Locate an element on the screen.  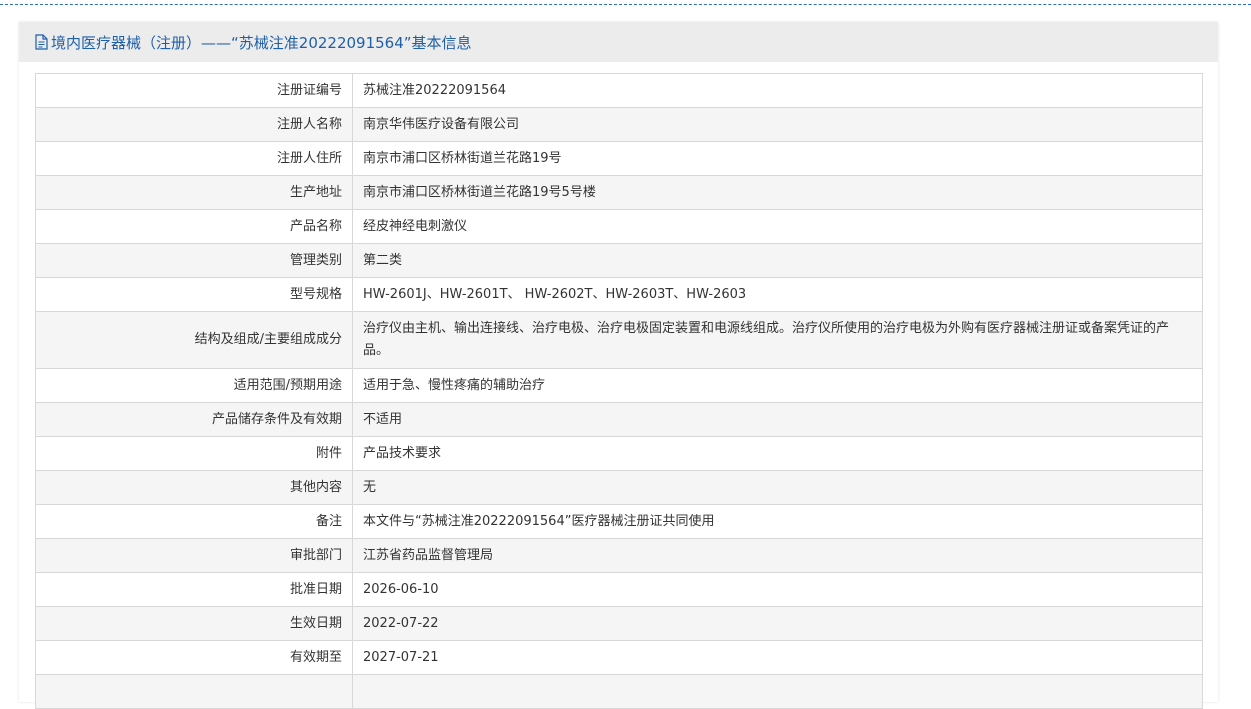
table-row: 批准日期 2026-06-10 is located at coordinates (619, 589).